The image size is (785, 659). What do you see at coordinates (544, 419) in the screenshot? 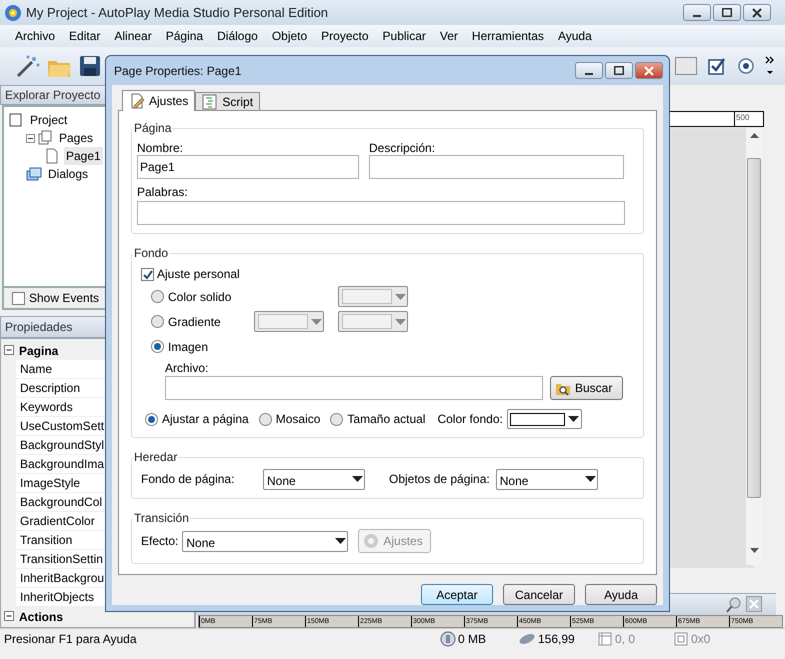
I see `color-picker` at bounding box center [544, 419].